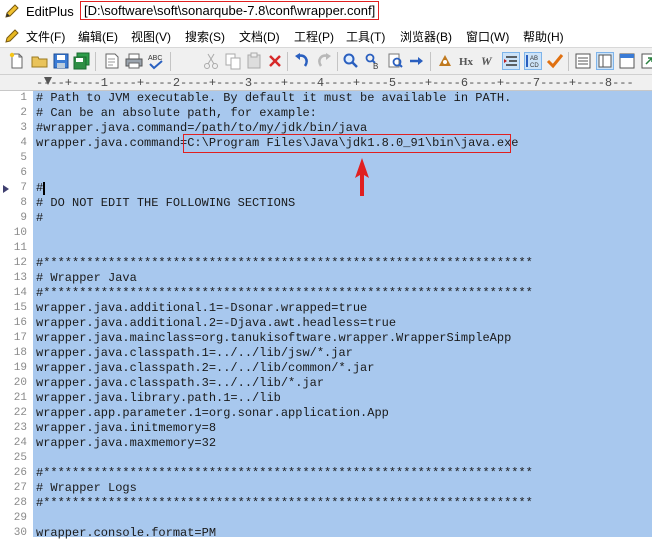 The height and width of the screenshot is (541, 652). Describe the element at coordinates (326, 398) in the screenshot. I see `editor-line: 21 wrapper.java.library.path.1=../lib` at that location.